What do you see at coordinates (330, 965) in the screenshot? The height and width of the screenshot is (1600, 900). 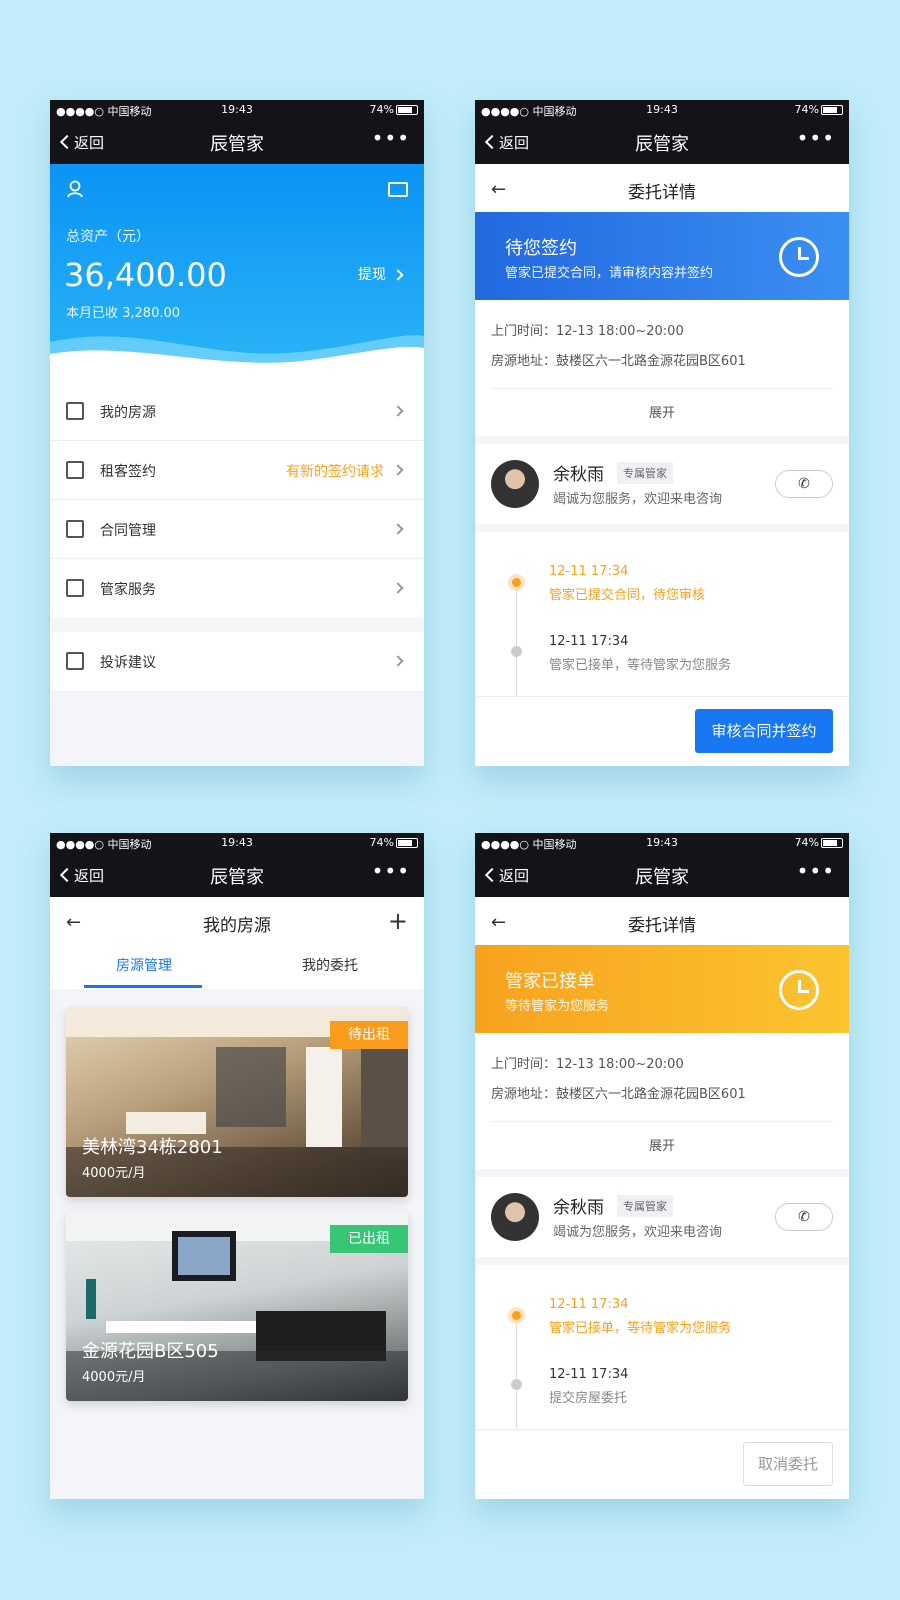 I see `tab-my-entrust: 我的委托` at bounding box center [330, 965].